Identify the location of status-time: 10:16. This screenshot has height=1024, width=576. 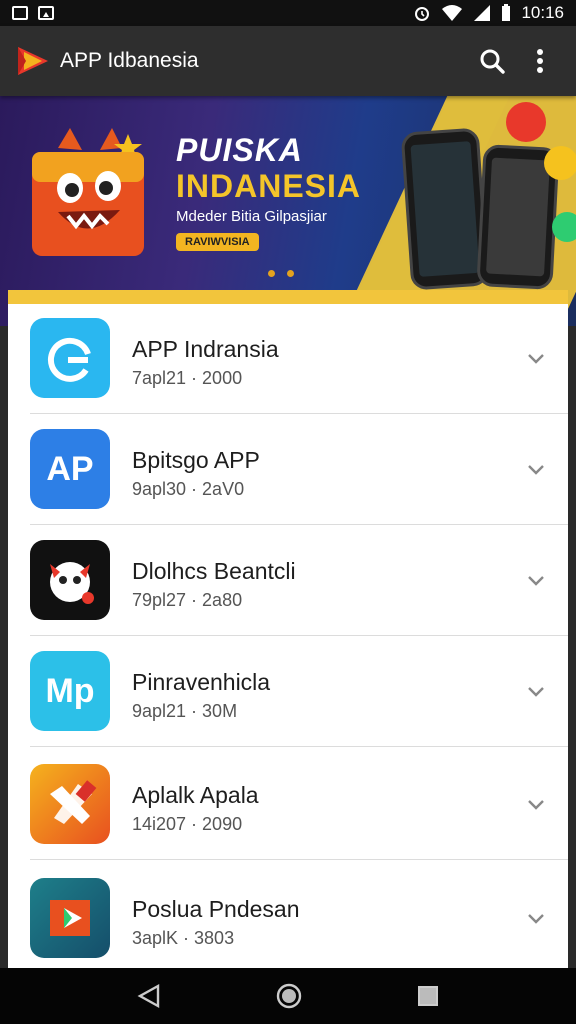
(542, 12).